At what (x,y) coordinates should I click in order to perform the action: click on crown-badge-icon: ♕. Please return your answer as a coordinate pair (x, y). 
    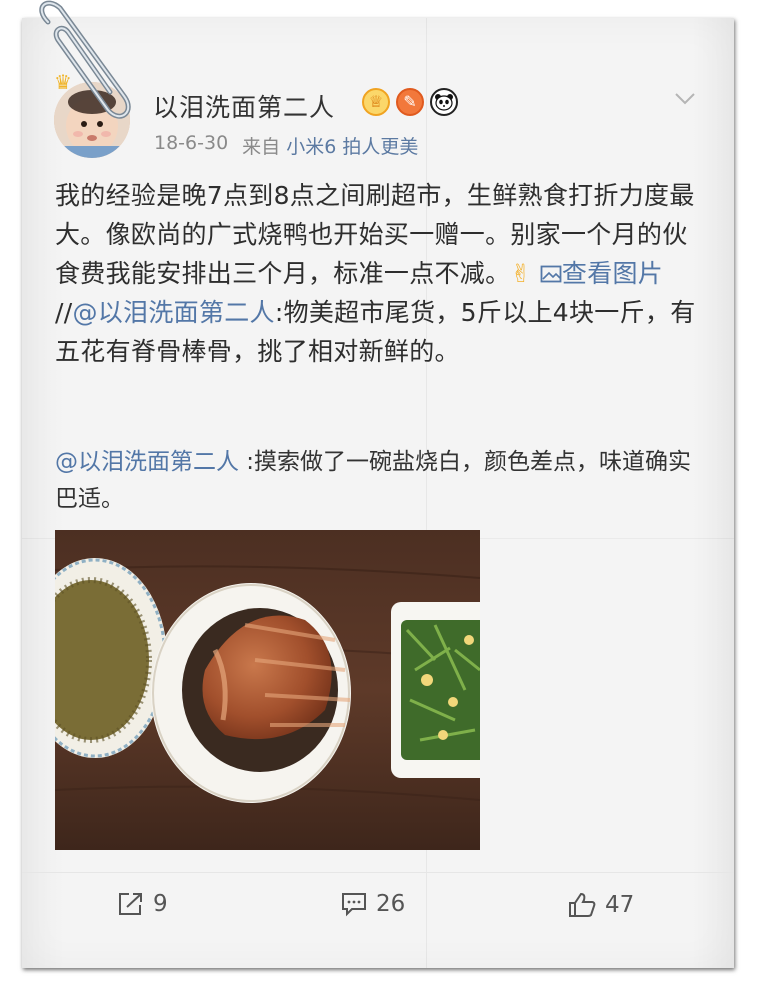
    Looking at the image, I should click on (376, 102).